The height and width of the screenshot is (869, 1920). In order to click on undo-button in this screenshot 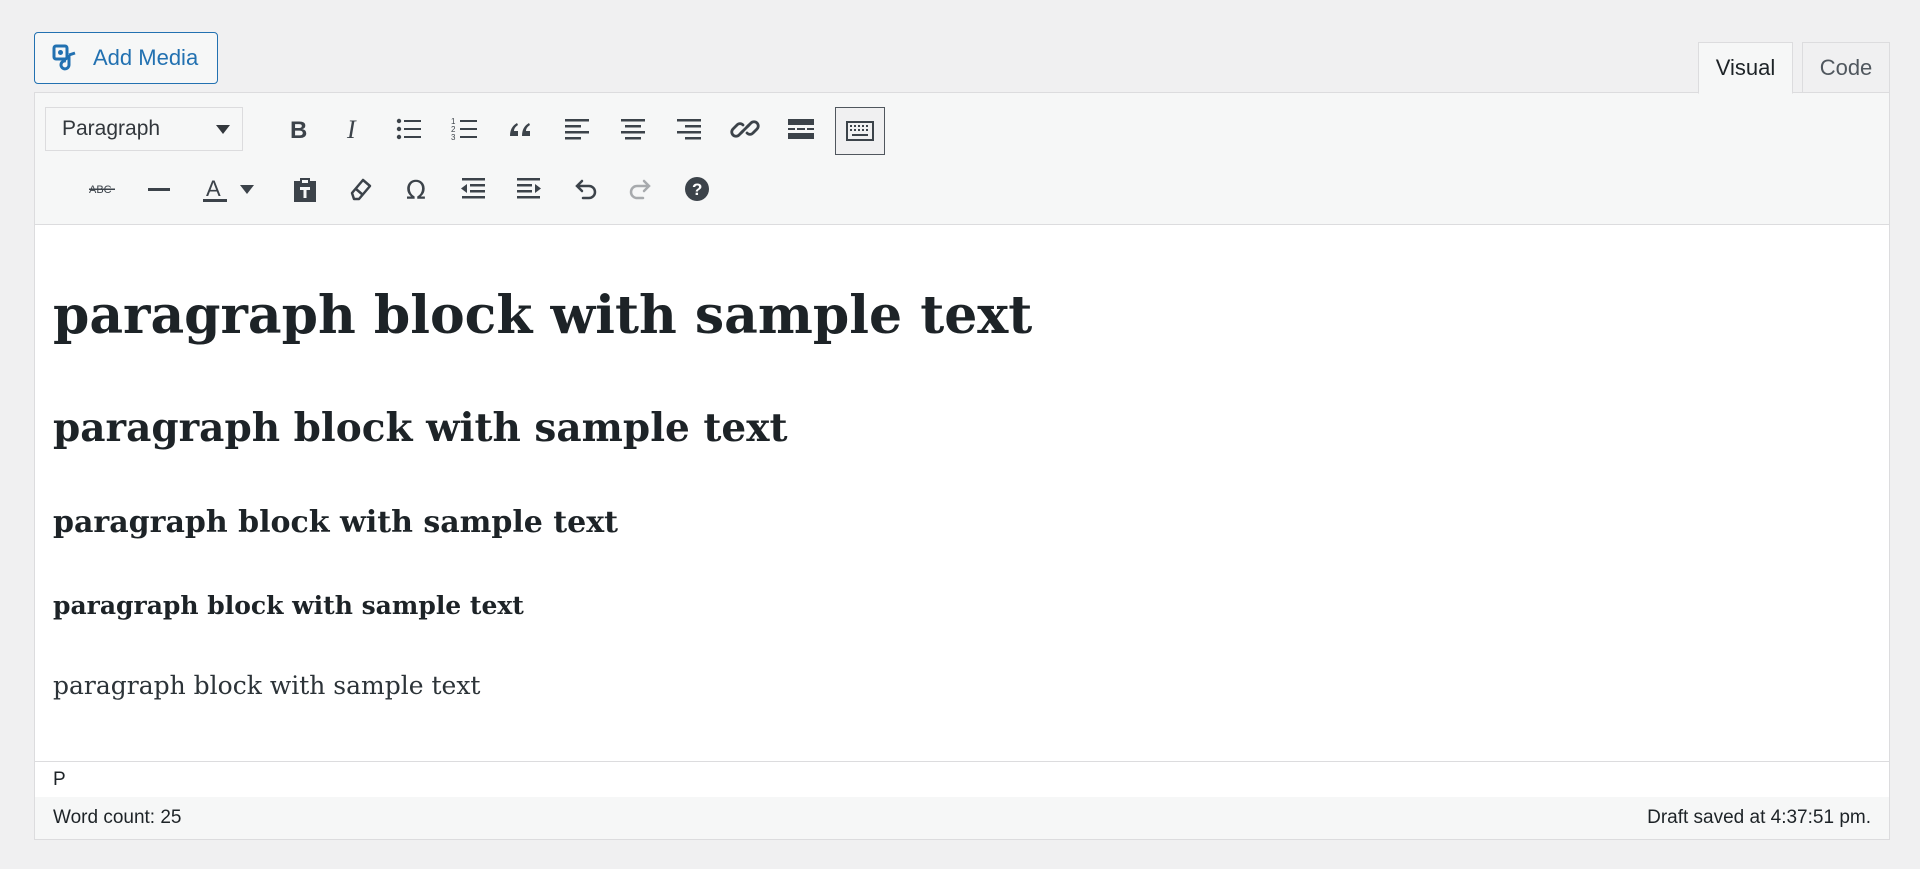, I will do `click(585, 189)`.